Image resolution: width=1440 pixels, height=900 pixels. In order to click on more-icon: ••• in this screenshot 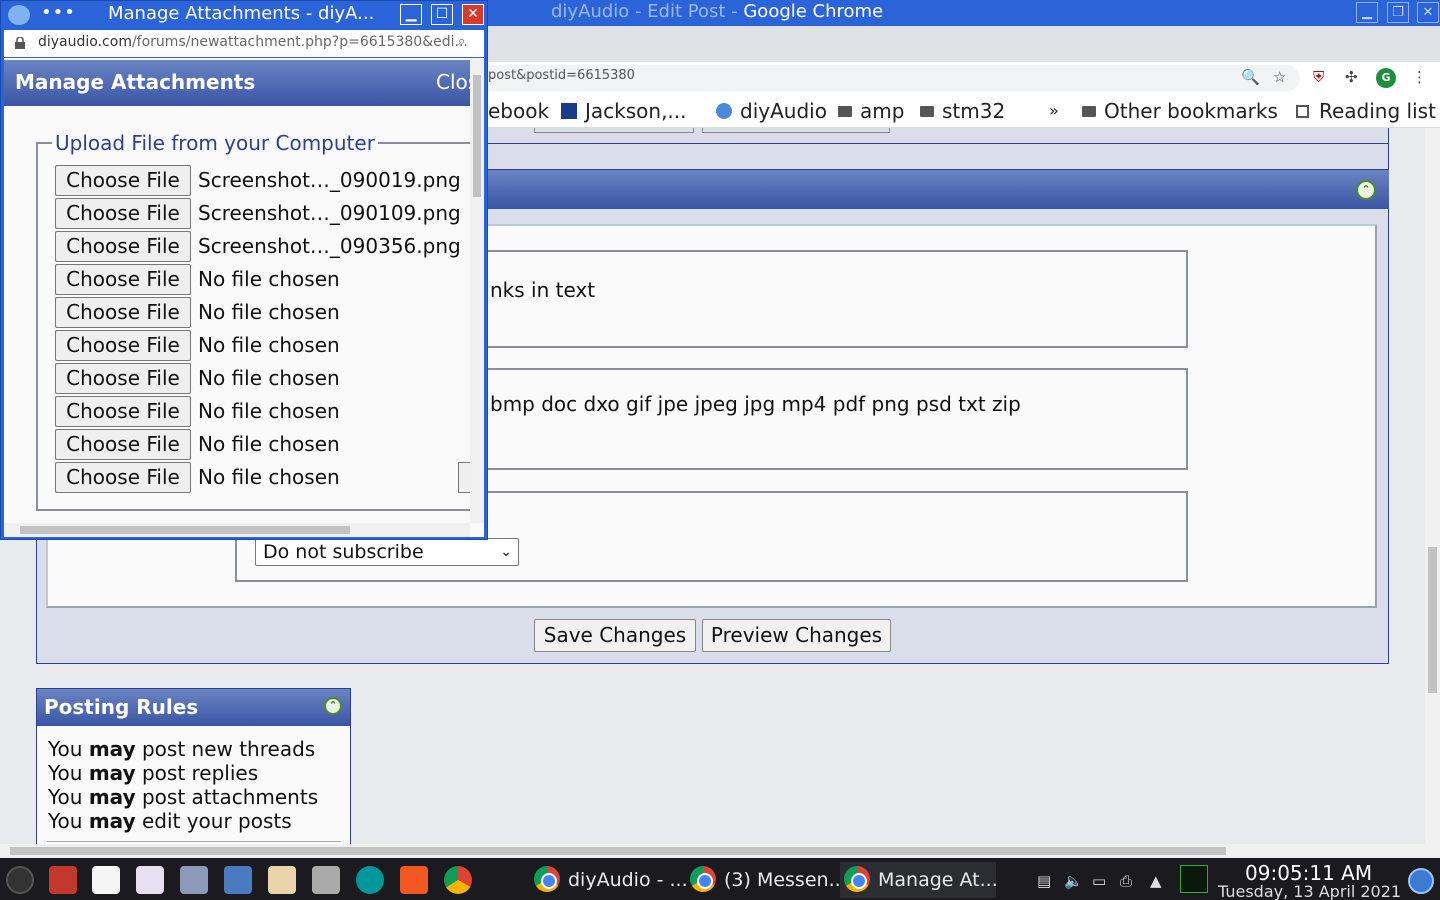, I will do `click(58, 12)`.